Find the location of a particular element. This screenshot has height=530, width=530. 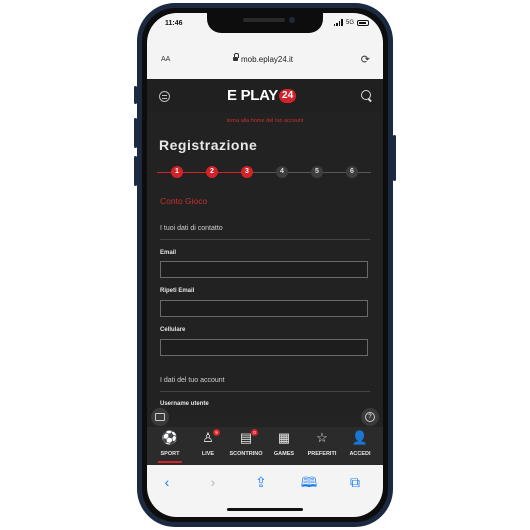

contact-heading: I tuoi dati di contatto is located at coordinates (191, 228).